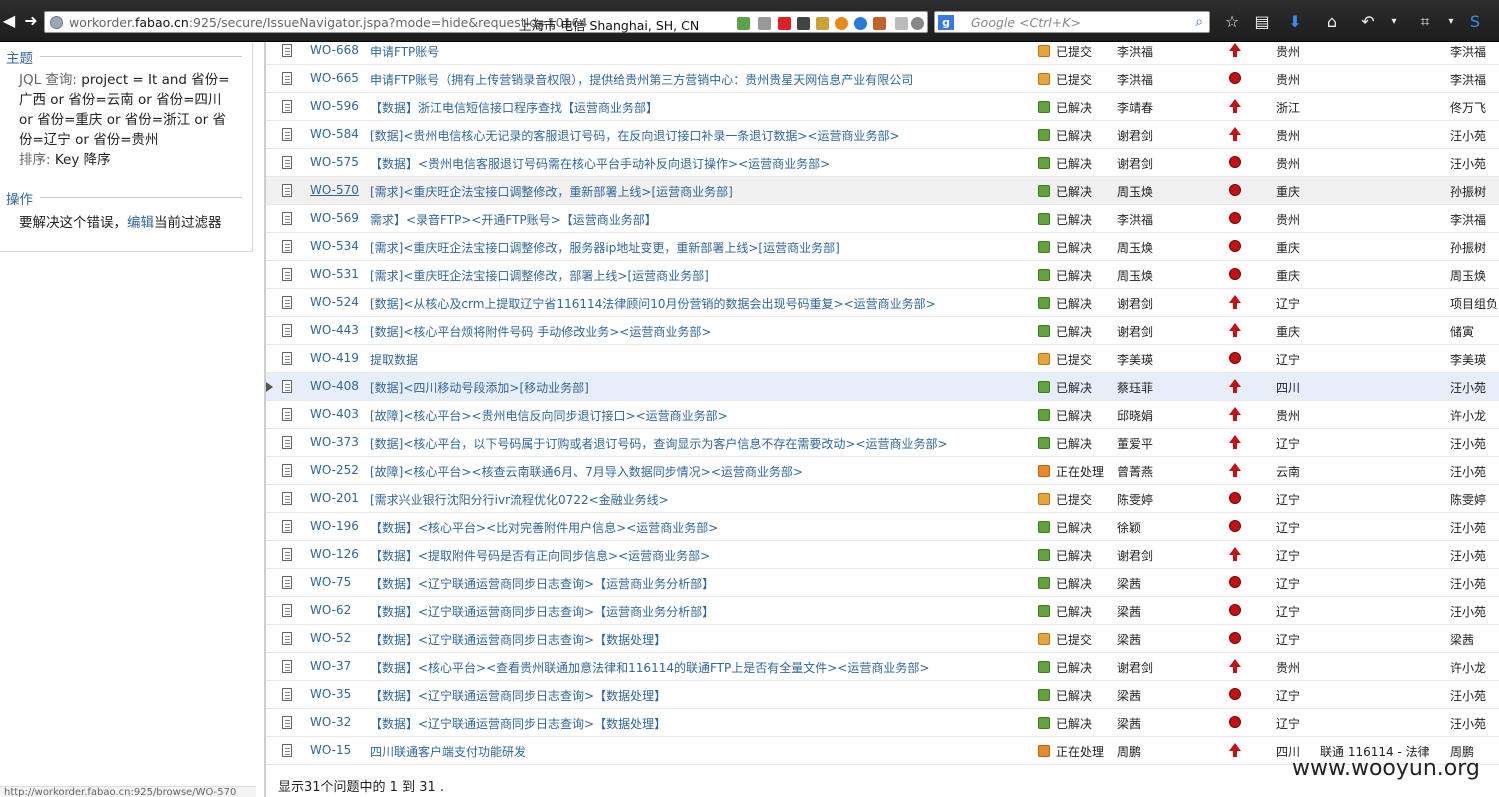  I want to click on reload-icon, so click(917, 23).